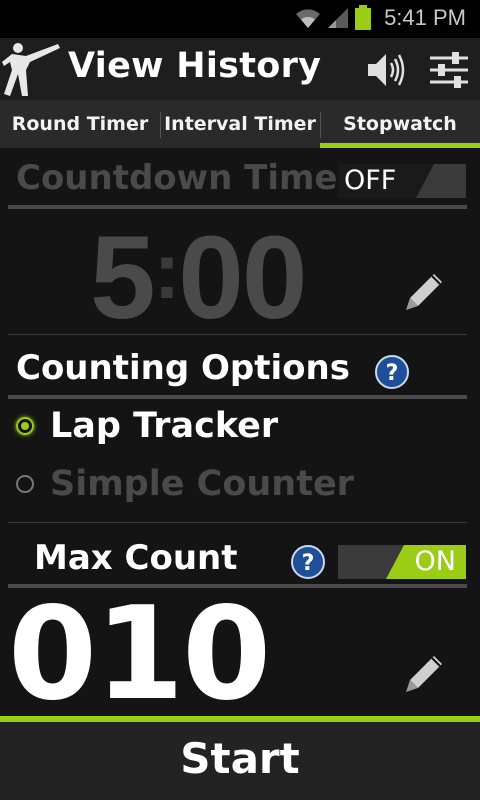  What do you see at coordinates (402, 562) in the screenshot?
I see `max-count-toggle: ON` at bounding box center [402, 562].